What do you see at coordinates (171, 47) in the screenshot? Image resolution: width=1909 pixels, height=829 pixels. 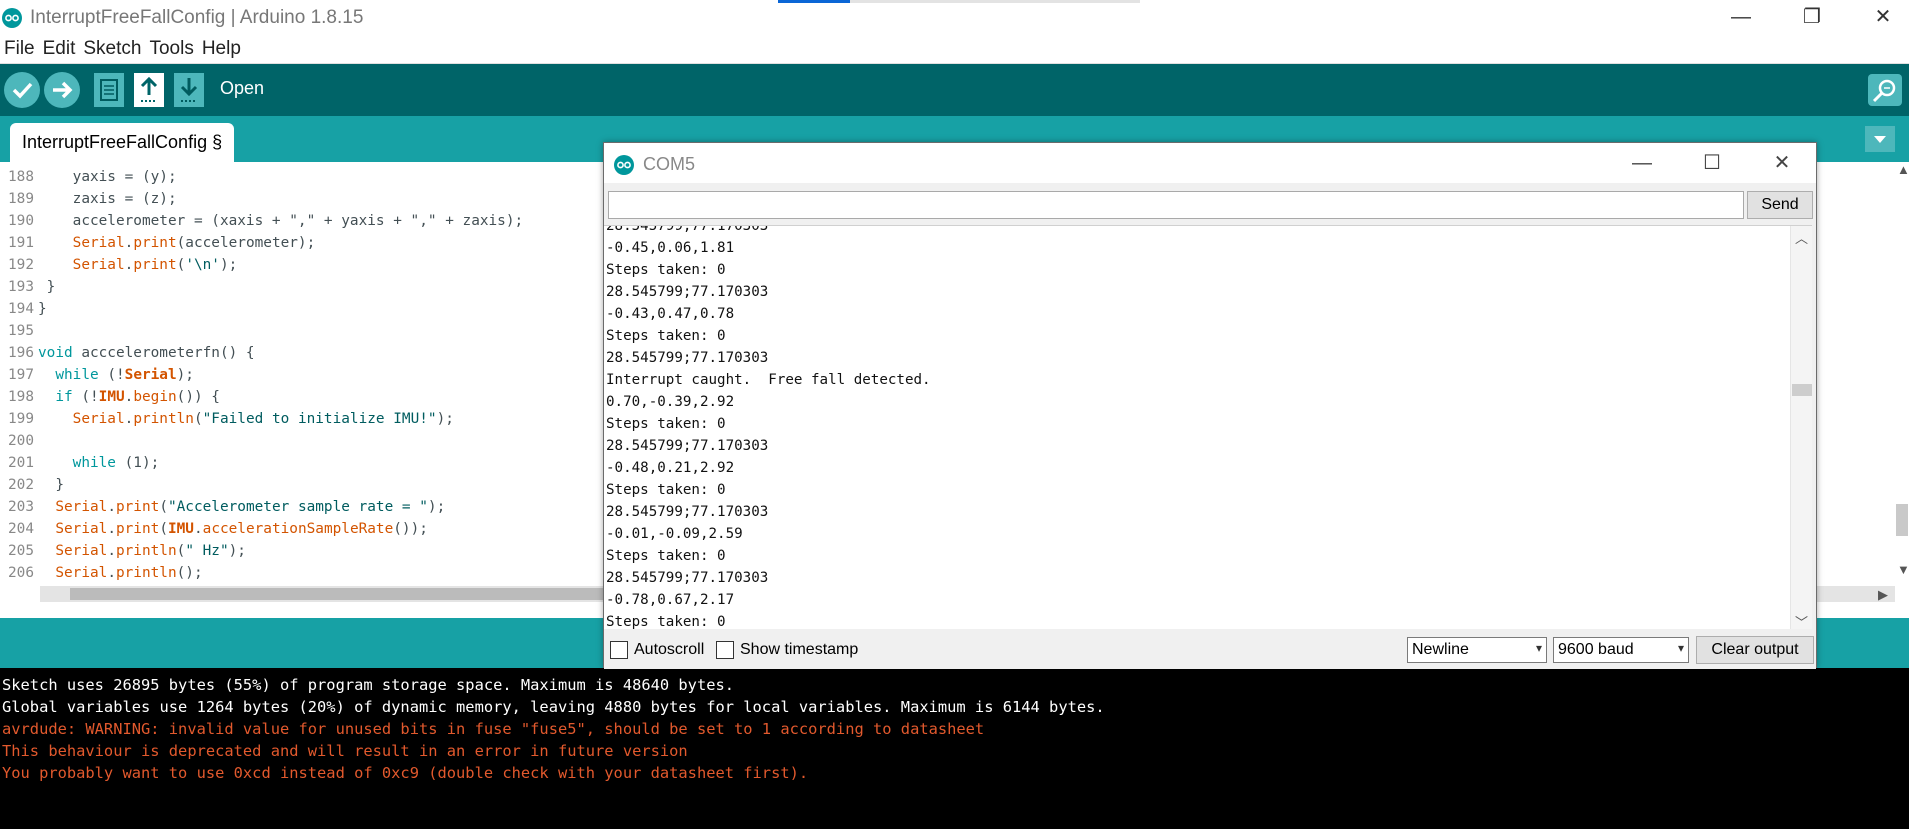 I see `menu-tools: Tools` at bounding box center [171, 47].